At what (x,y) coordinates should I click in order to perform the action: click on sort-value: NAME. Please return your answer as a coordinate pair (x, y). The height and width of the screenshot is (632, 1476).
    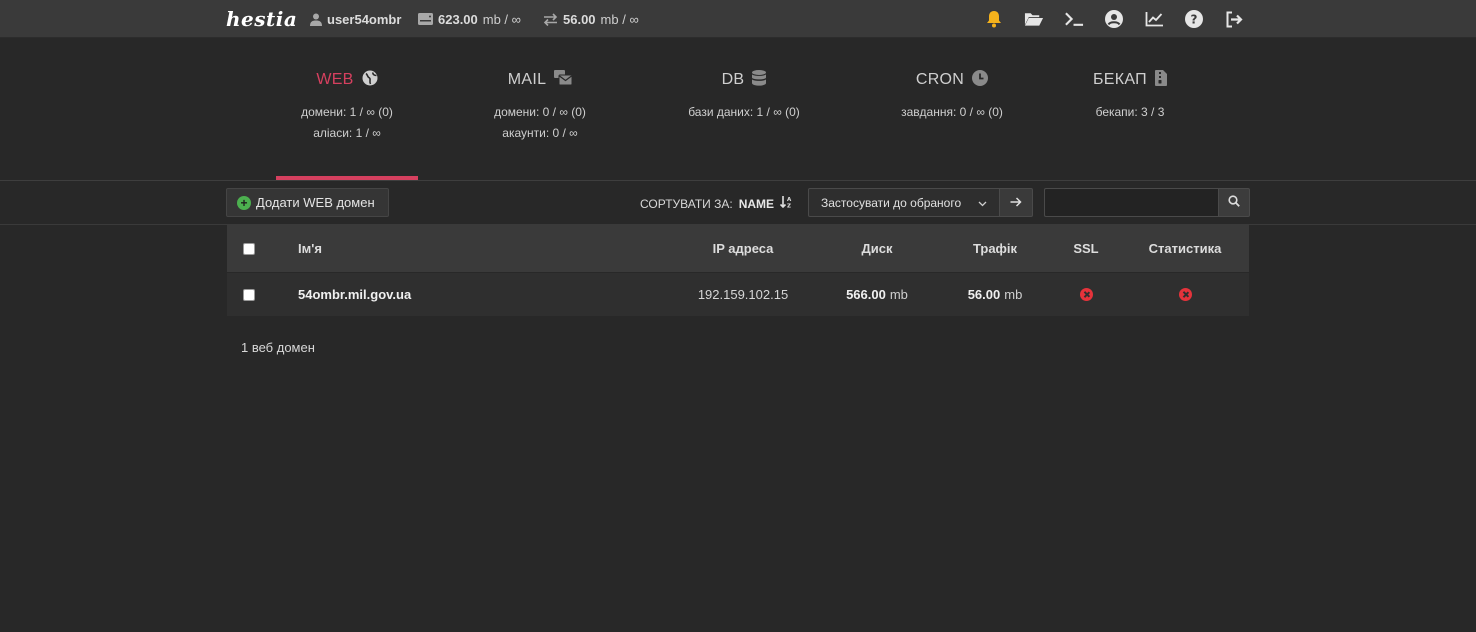
    Looking at the image, I should click on (756, 203).